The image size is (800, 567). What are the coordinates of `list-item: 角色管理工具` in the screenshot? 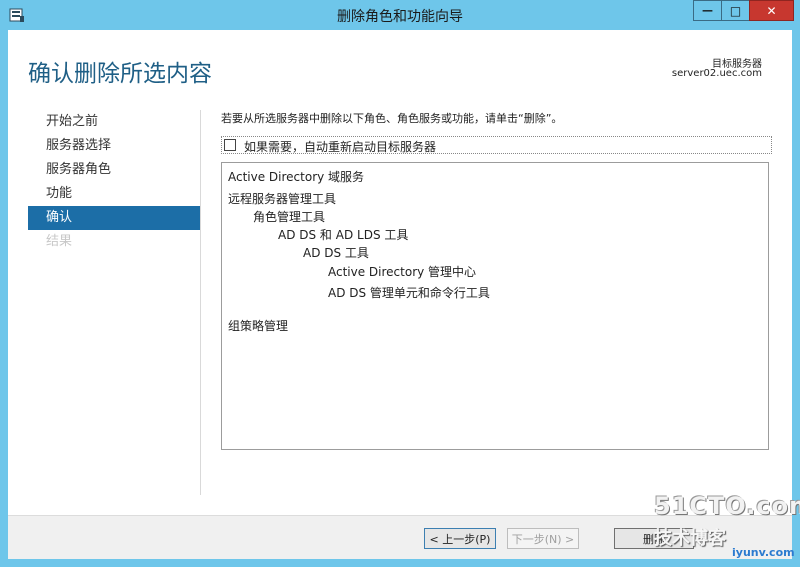 It's located at (289, 217).